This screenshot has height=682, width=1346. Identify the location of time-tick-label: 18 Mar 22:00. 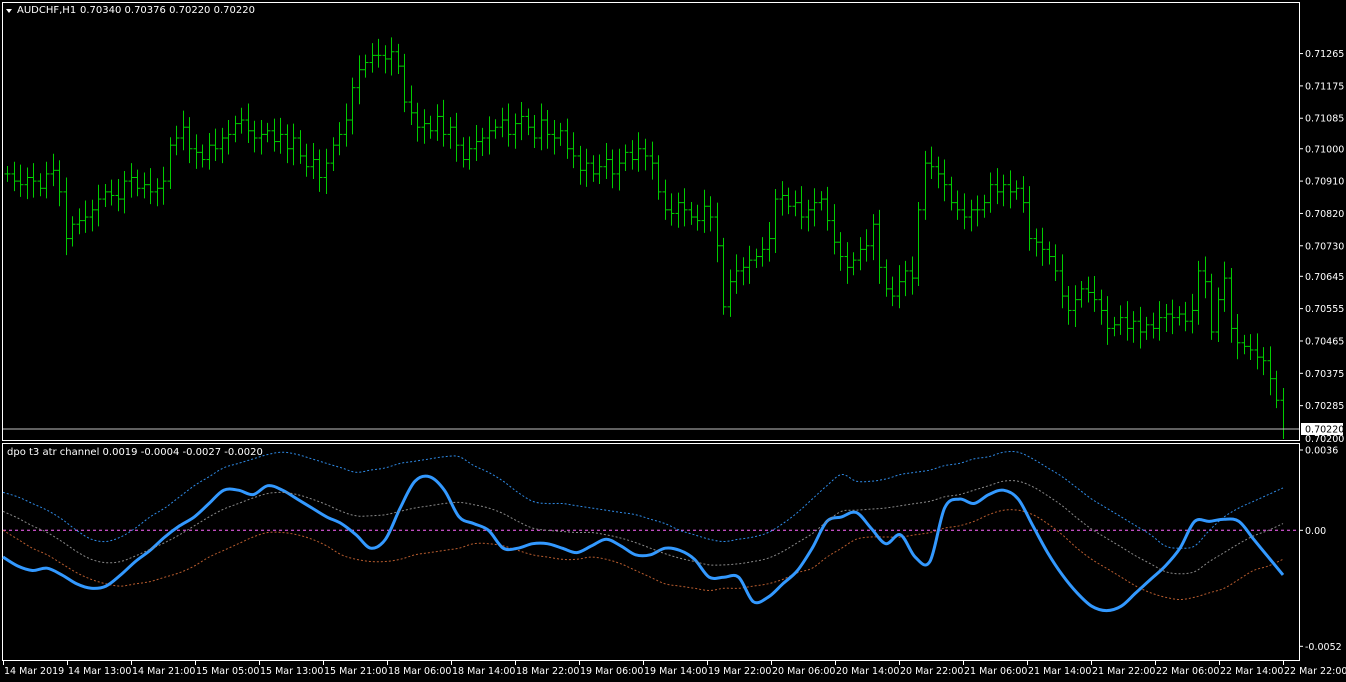
(547, 671).